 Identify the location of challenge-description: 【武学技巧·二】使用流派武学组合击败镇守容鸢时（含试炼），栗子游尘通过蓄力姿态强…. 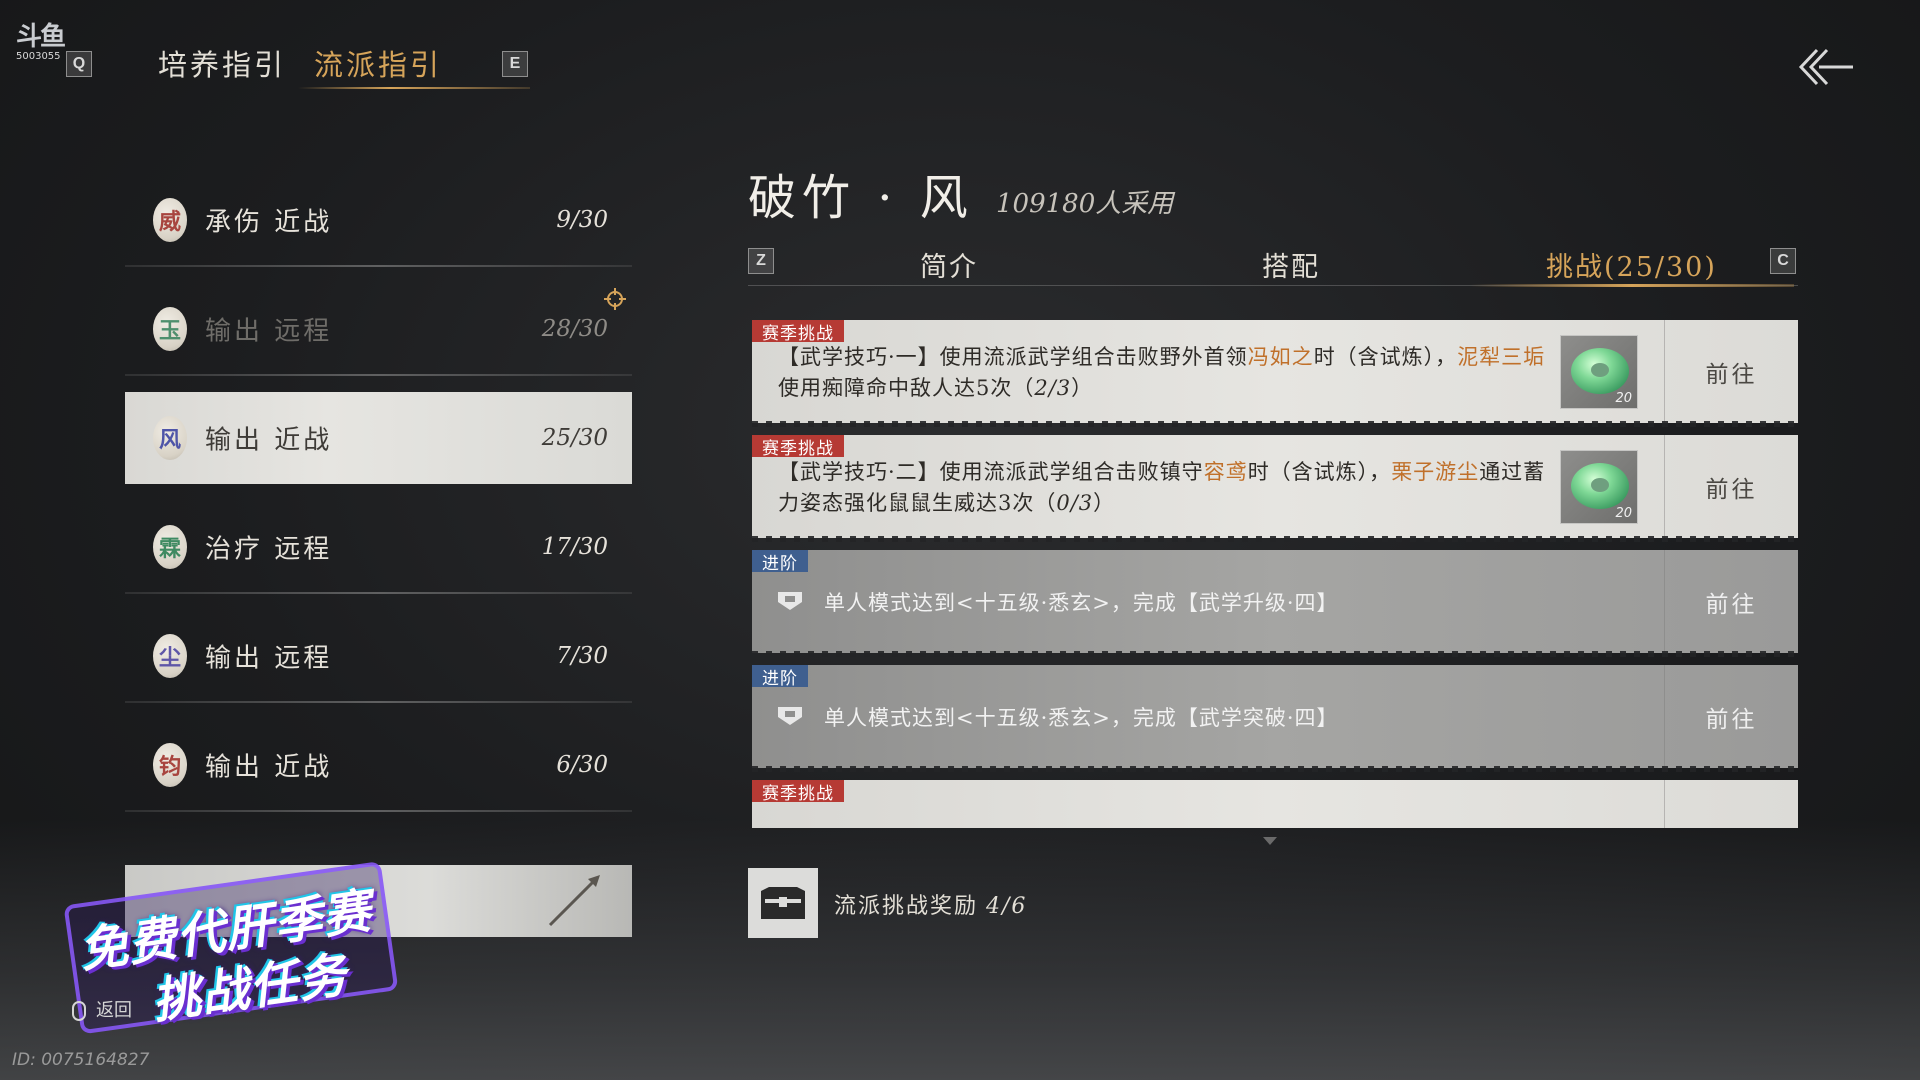
(1168, 488).